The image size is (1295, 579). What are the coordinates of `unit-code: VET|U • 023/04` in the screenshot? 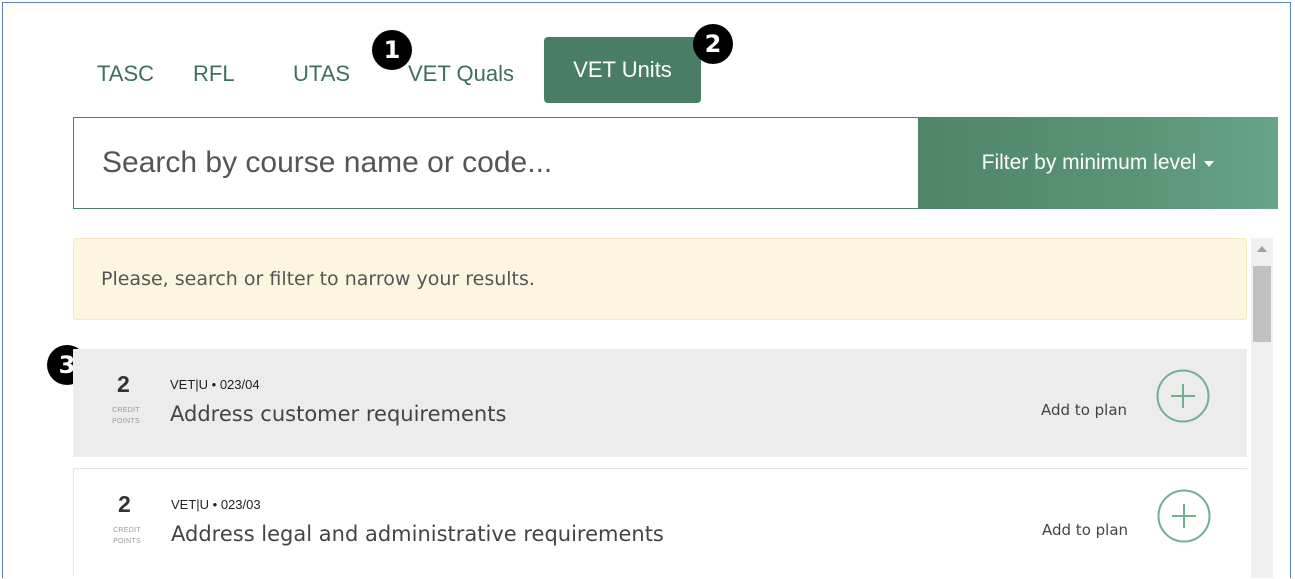 It's located at (215, 384).